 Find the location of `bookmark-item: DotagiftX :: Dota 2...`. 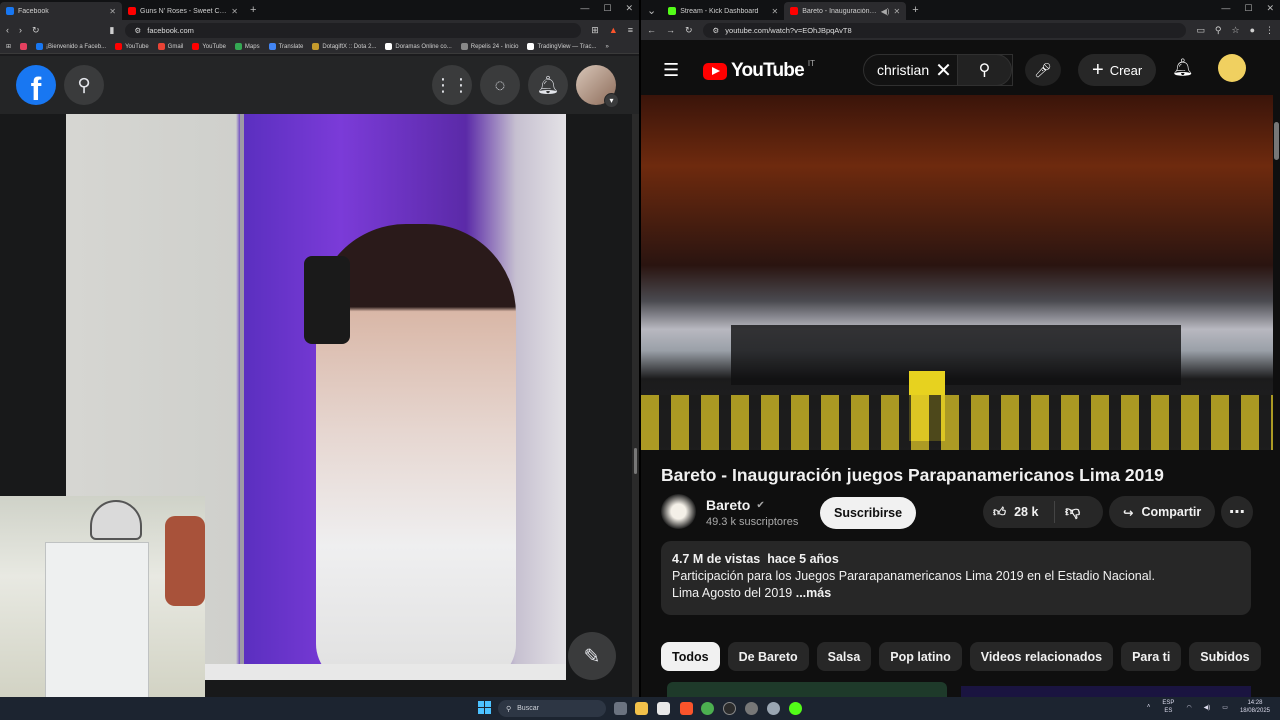

bookmark-item: DotagiftX :: Dota 2... is located at coordinates (344, 46).